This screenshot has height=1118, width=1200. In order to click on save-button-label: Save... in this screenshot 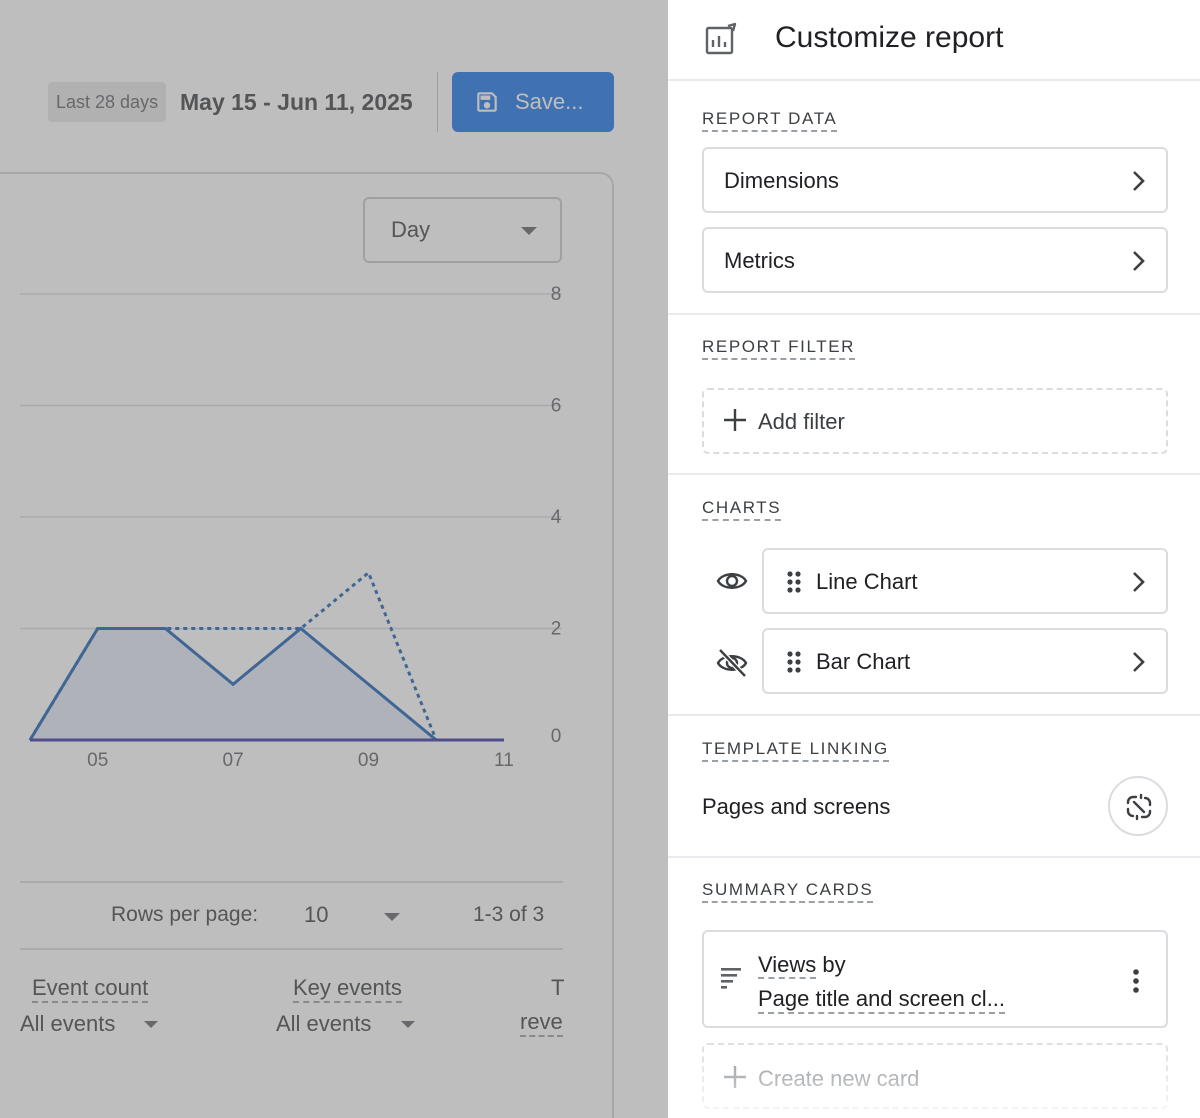, I will do `click(549, 101)`.